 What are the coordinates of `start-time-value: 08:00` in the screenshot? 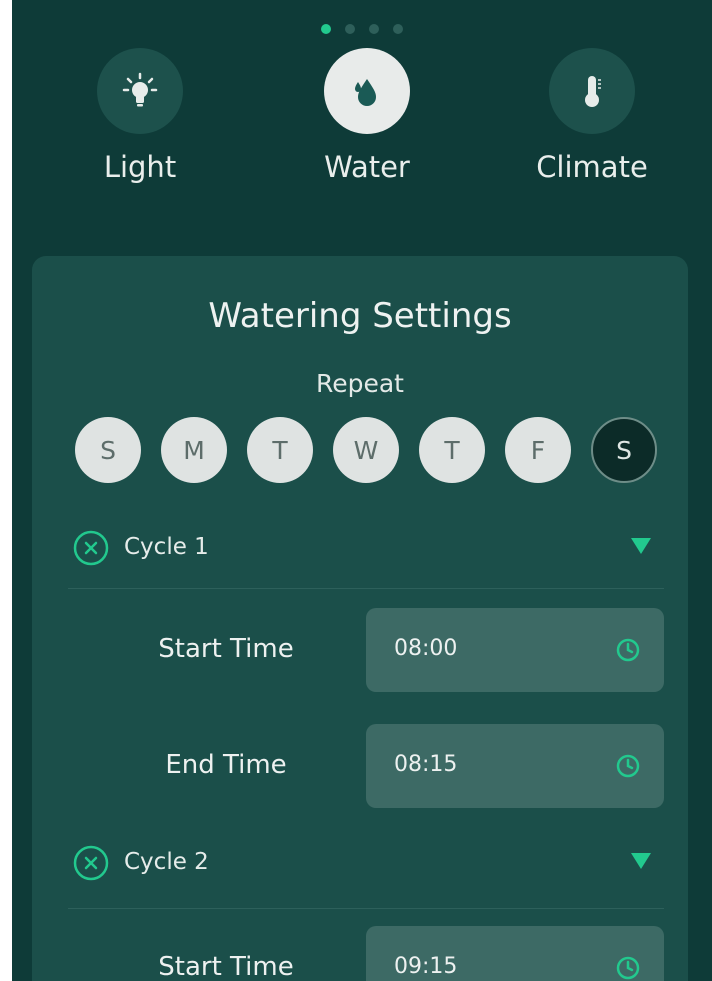 It's located at (426, 648).